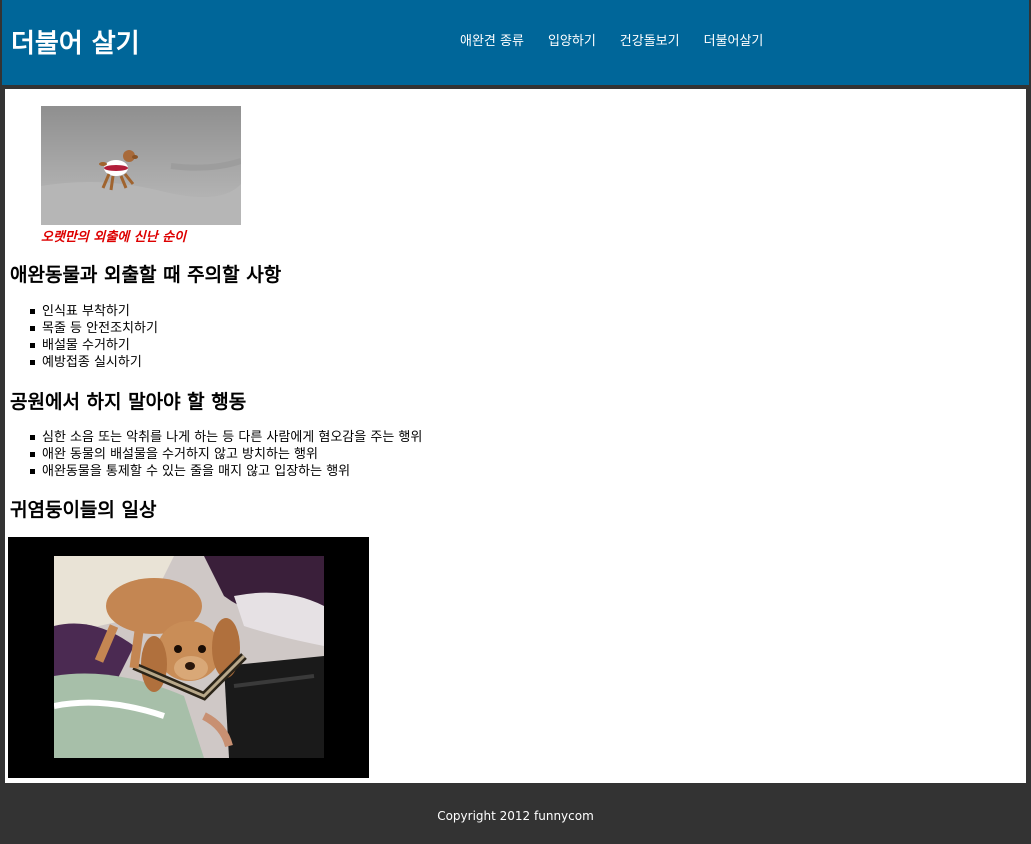 The height and width of the screenshot is (844, 1031). I want to click on list-item: 인식표 부착하기, so click(94, 311).